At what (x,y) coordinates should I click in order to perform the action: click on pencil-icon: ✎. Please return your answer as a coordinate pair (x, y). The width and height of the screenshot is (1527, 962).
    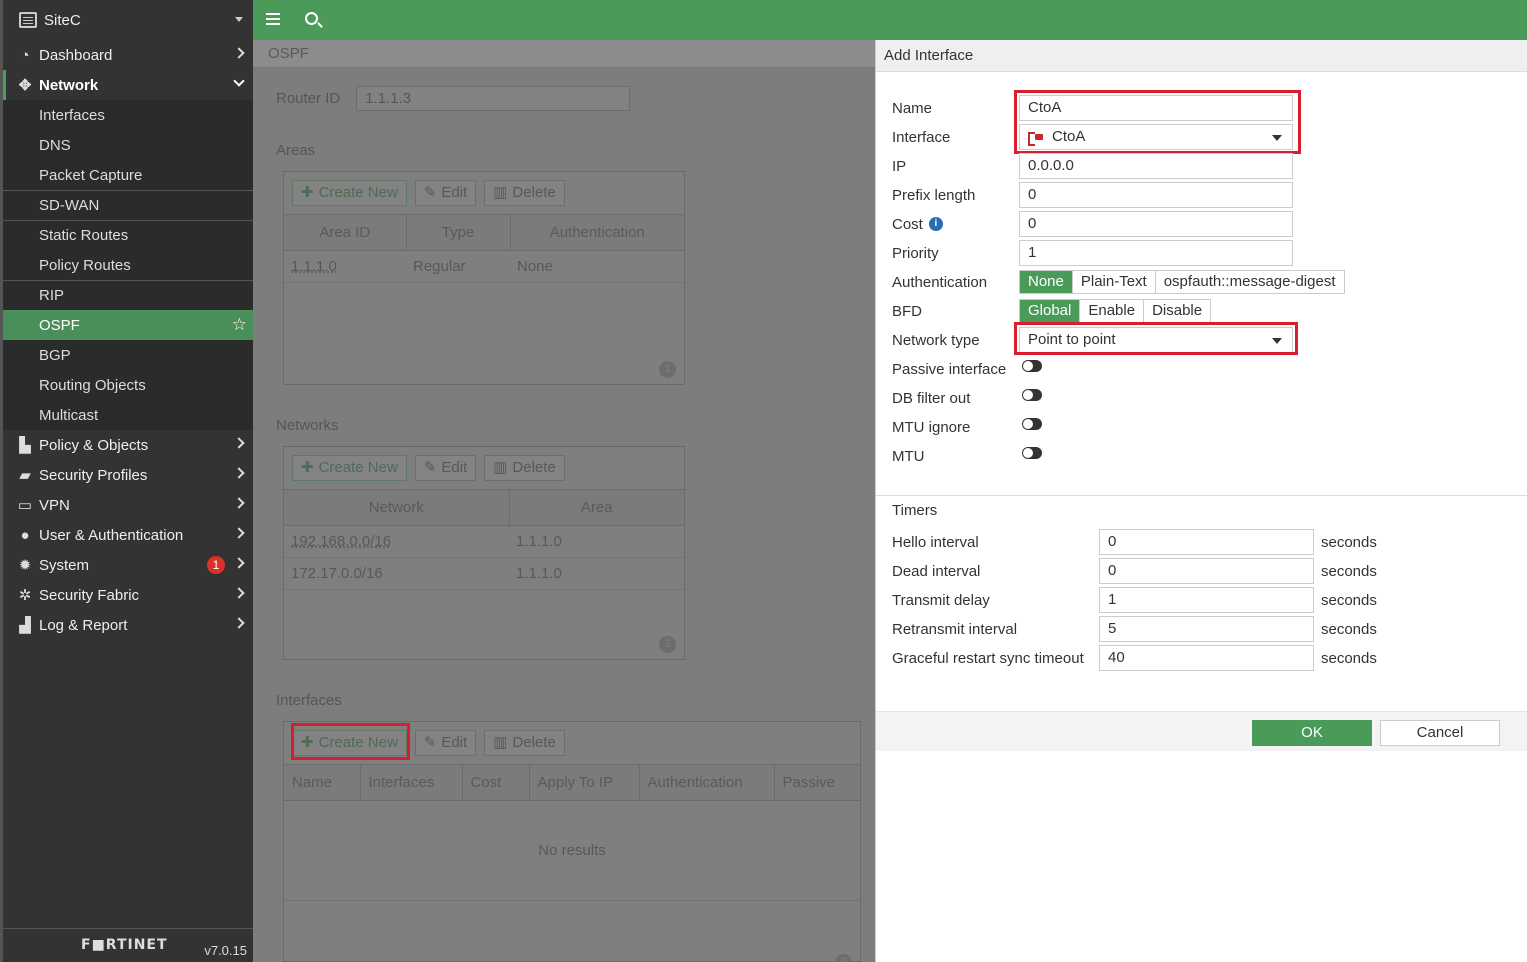
    Looking at the image, I should click on (430, 742).